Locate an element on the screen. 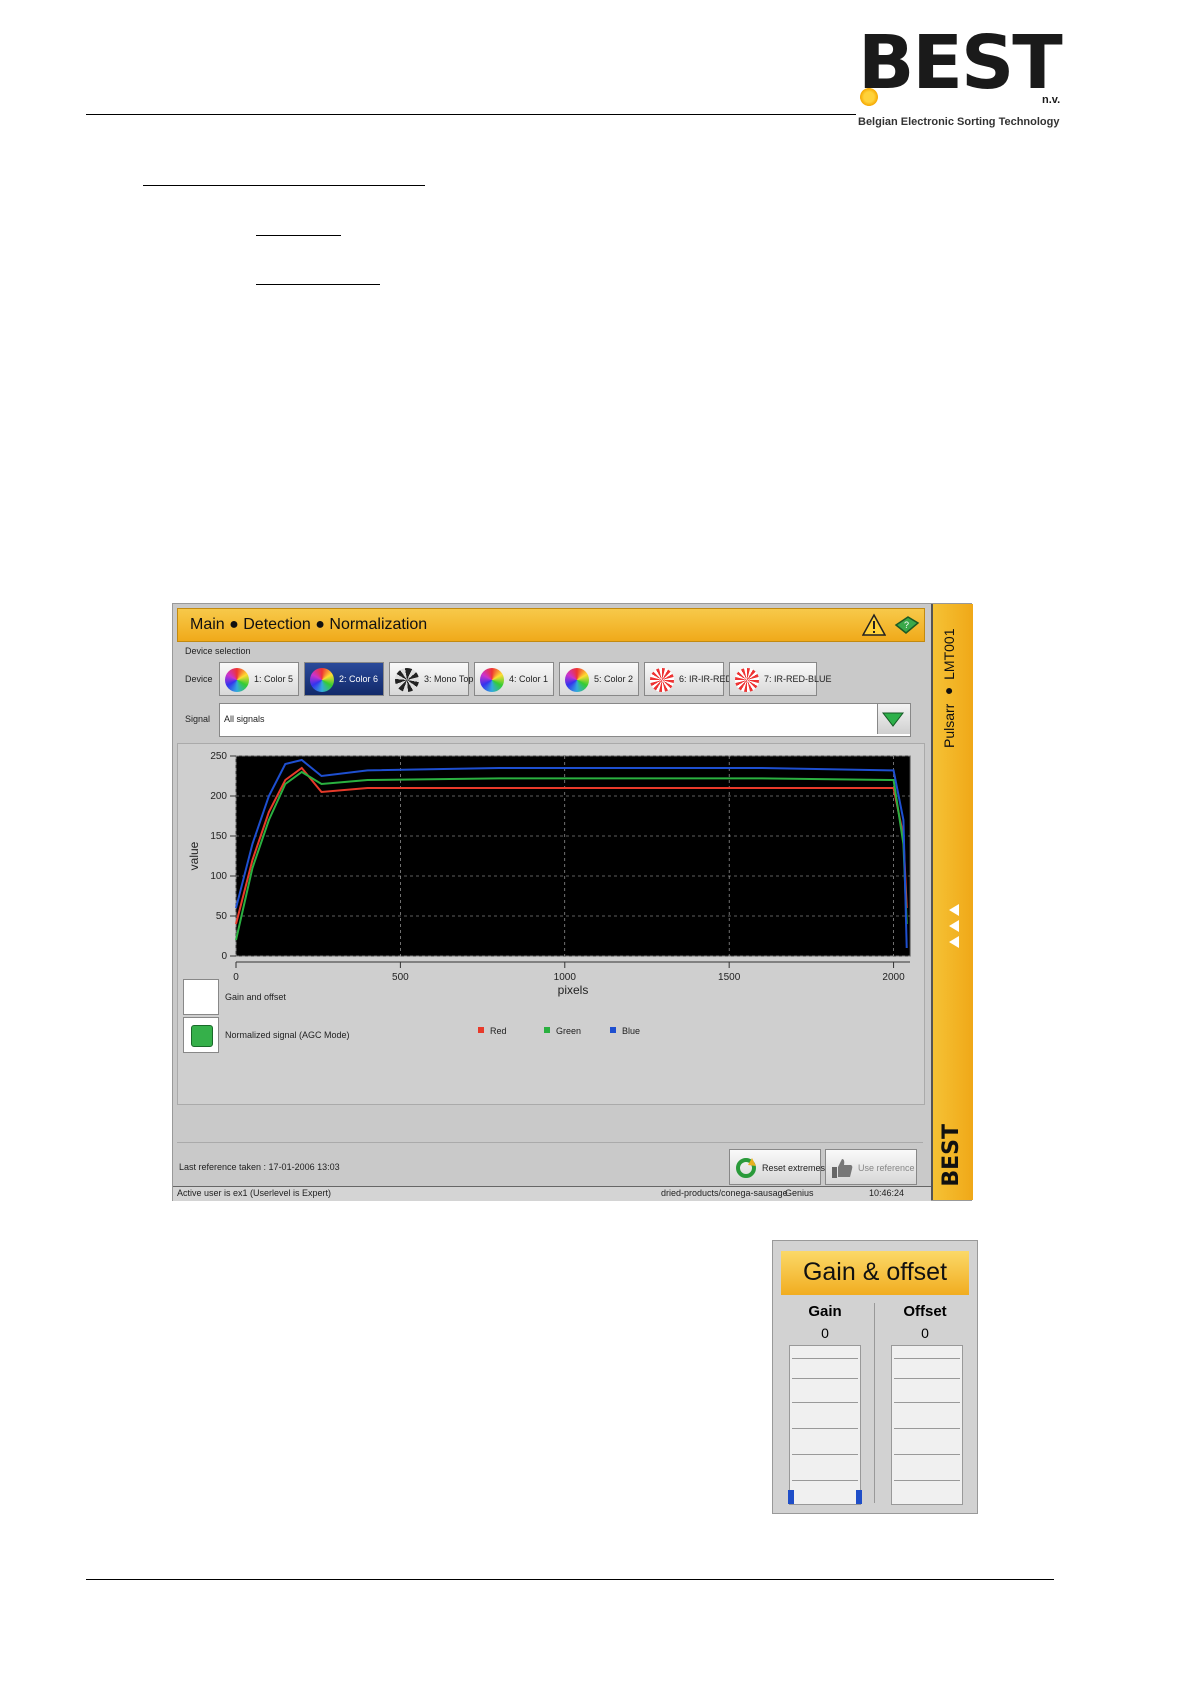  logo-sun-icon is located at coordinates (869, 97).